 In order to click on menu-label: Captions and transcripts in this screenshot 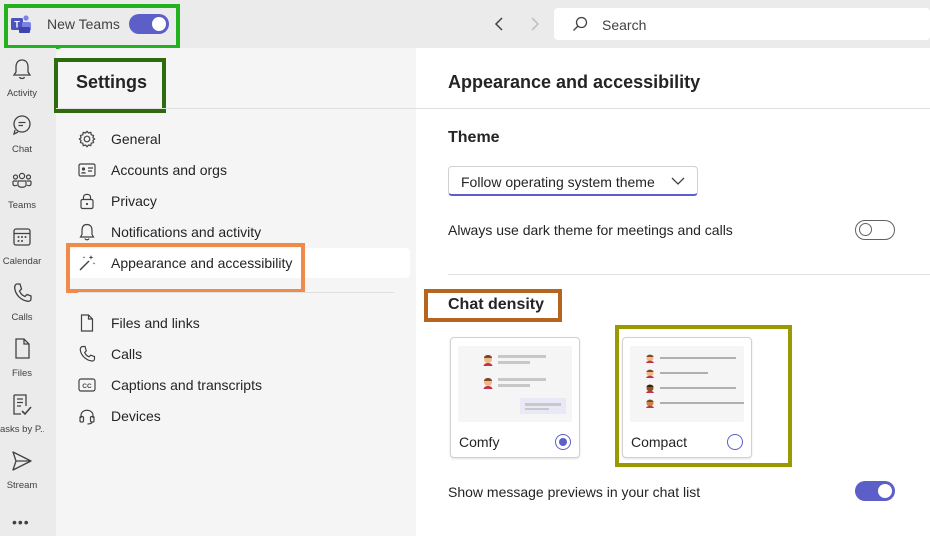, I will do `click(186, 385)`.